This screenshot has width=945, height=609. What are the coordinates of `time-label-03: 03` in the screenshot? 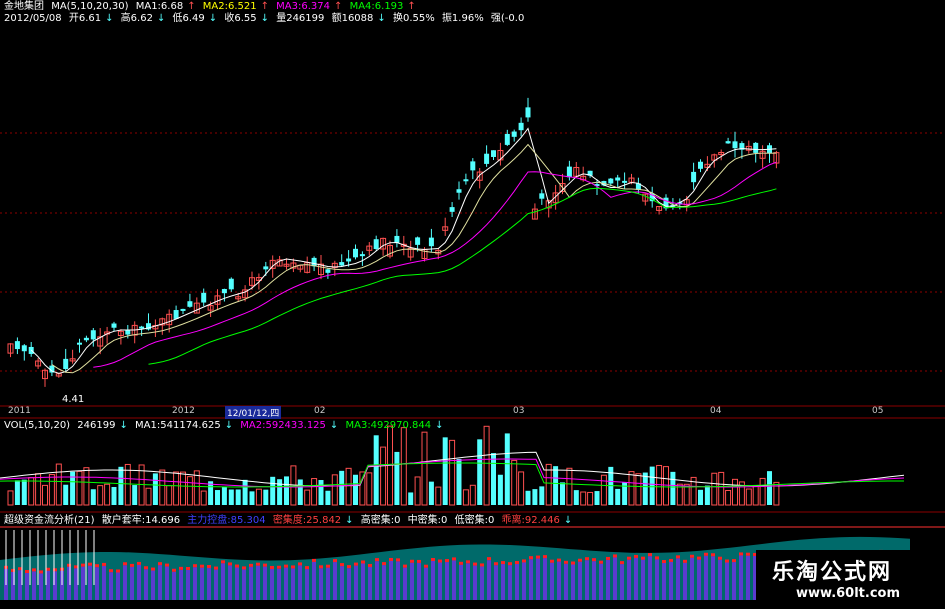 It's located at (519, 411).